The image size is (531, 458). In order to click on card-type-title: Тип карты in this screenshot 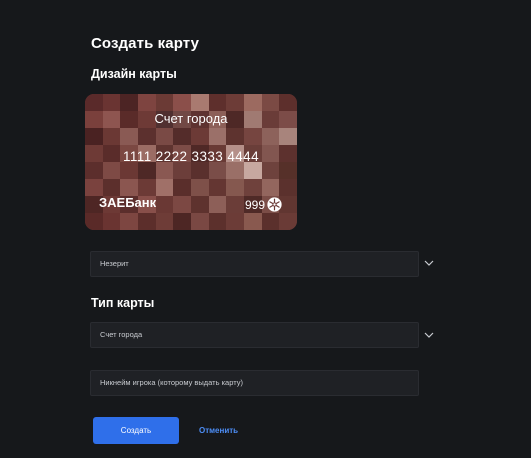, I will do `click(123, 303)`.